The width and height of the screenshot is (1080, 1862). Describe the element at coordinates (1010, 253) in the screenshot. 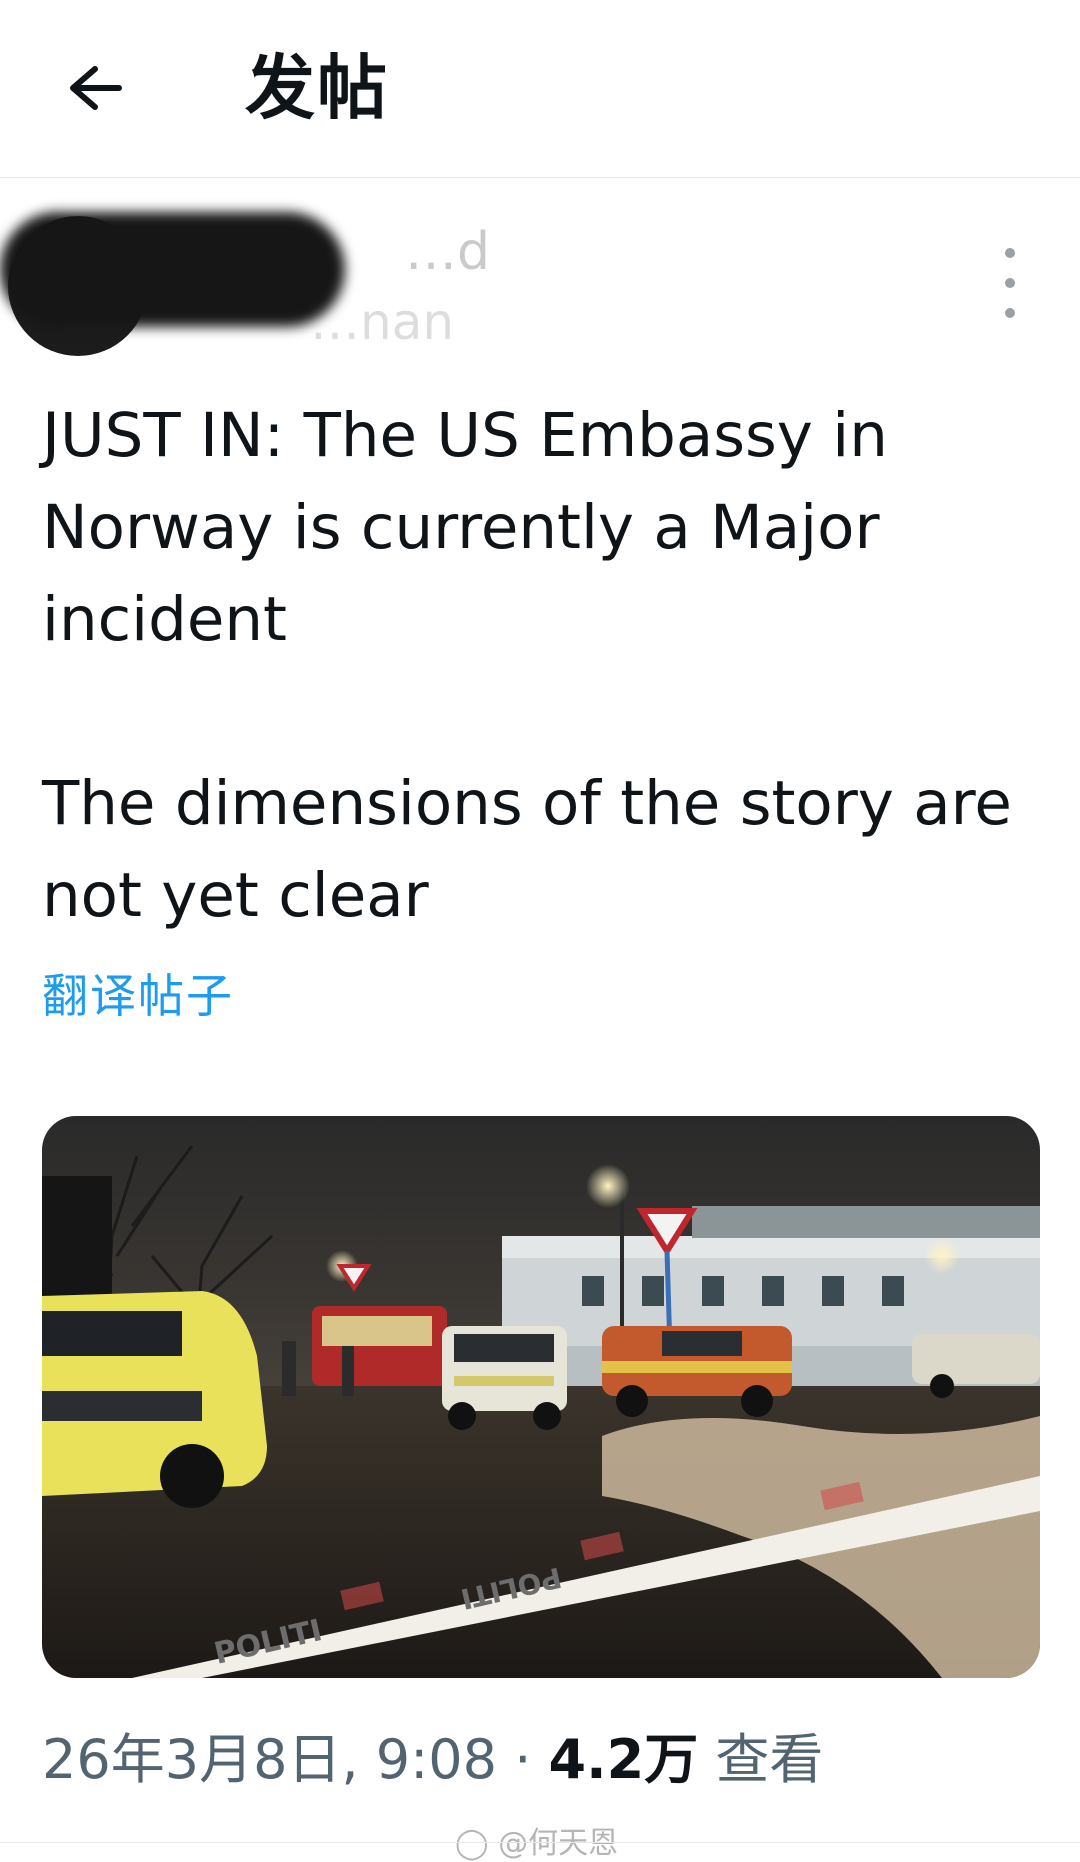

I see `vertical-dots-icon` at that location.